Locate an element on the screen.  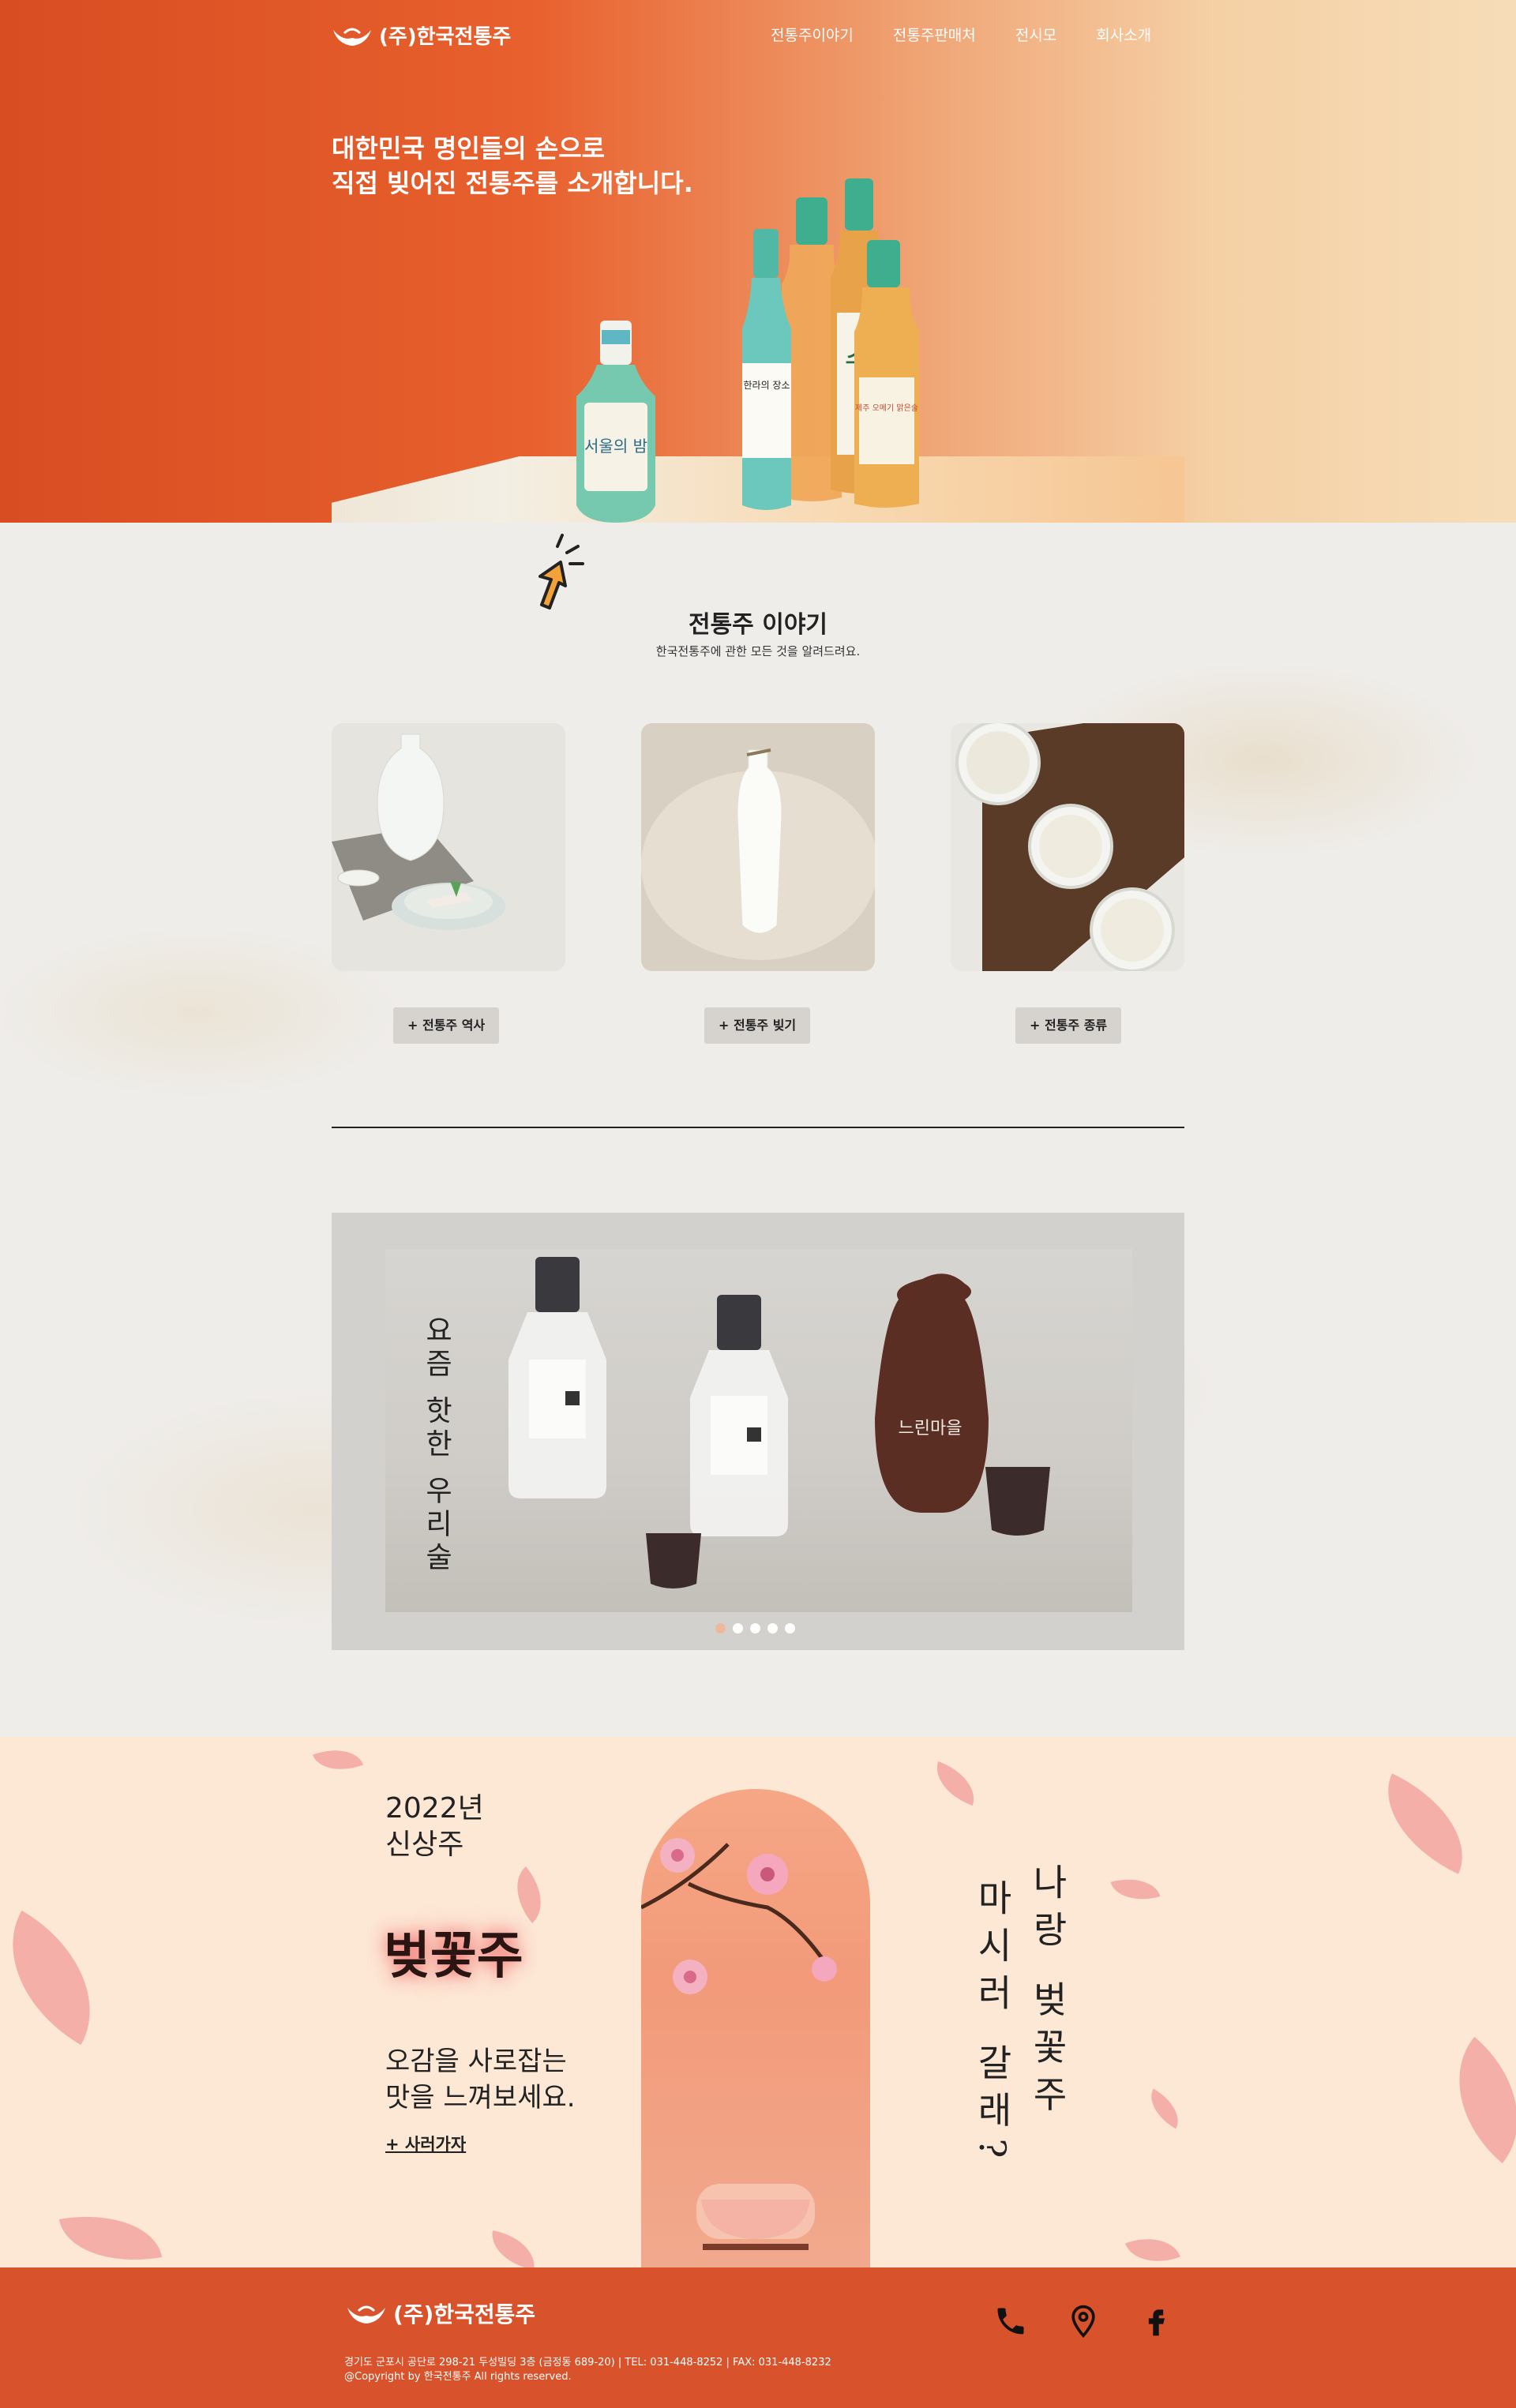
promo-year: 2022년 신상주 is located at coordinates (435, 1827).